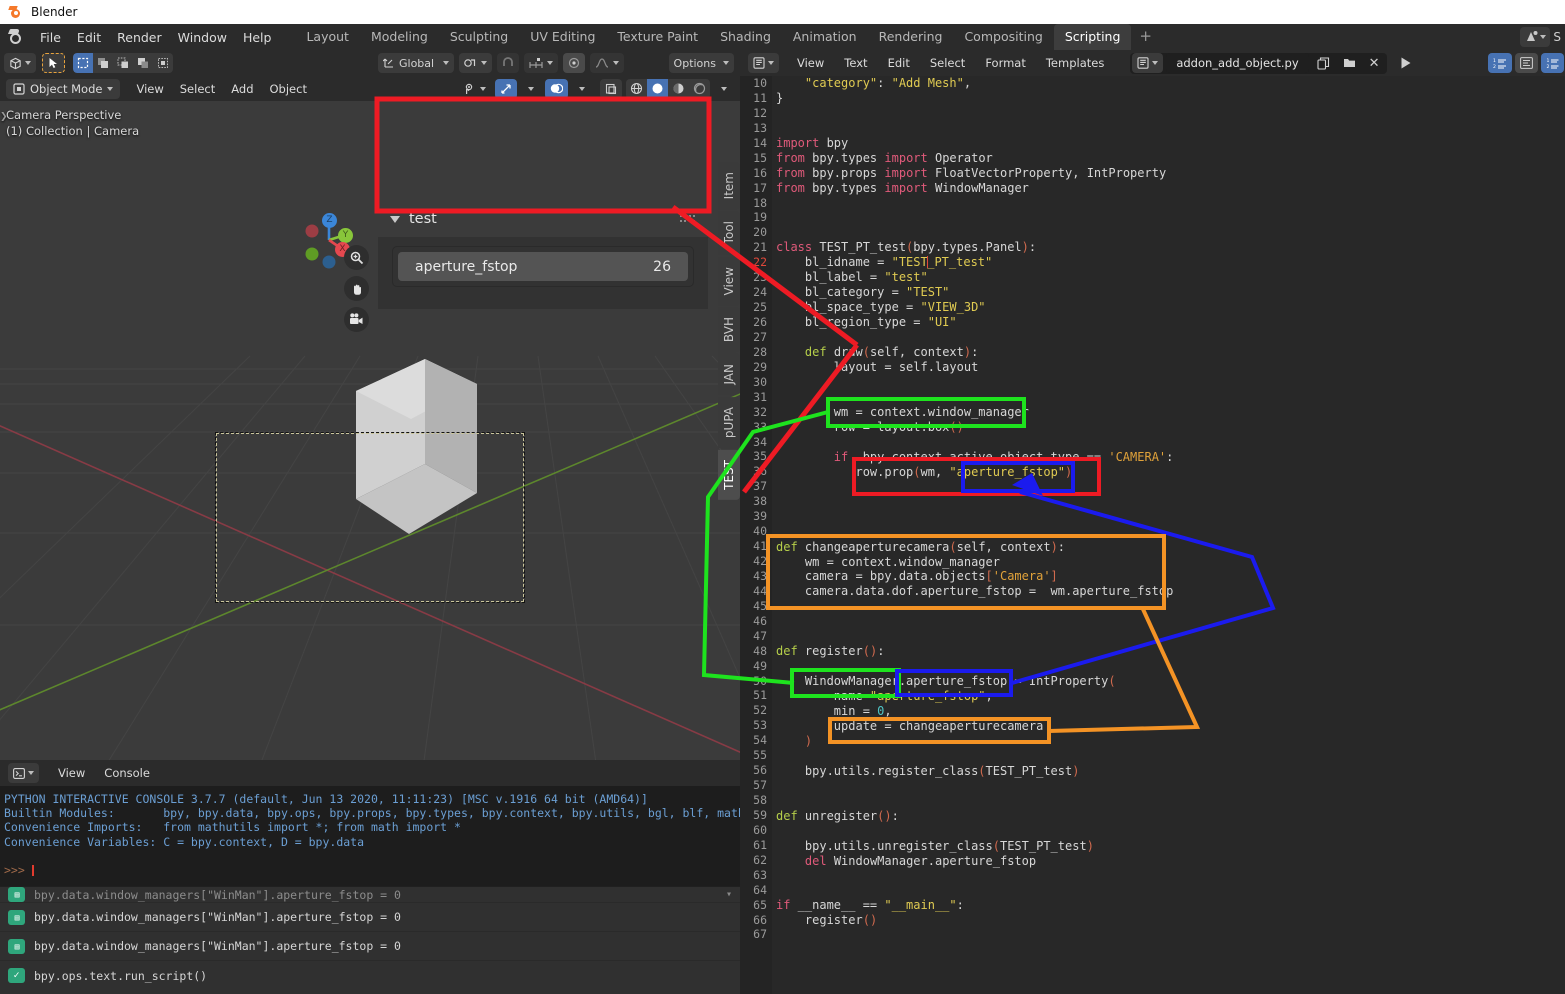  I want to click on code-line: bl_space_type = "VIEW_3D", so click(881, 307).